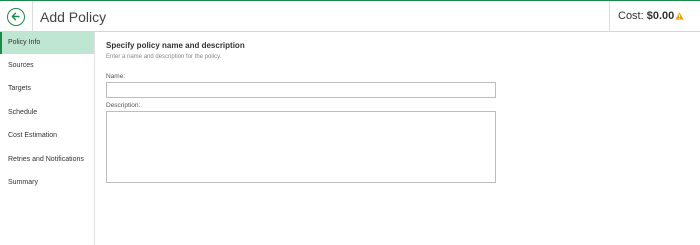 This screenshot has width=700, height=245. I want to click on cost-display: Cost: $0.00, so click(646, 16).